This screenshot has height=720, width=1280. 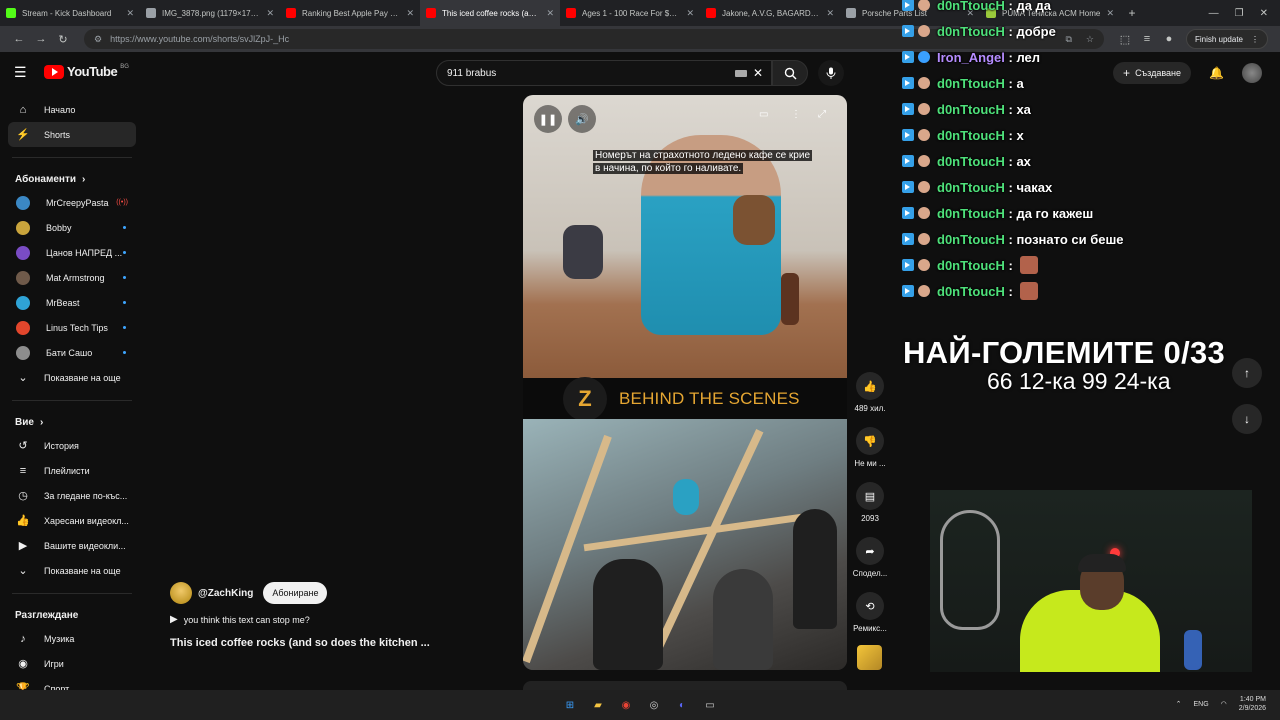 I want to click on comments-action: ▤ 2093, so click(x=870, y=502).